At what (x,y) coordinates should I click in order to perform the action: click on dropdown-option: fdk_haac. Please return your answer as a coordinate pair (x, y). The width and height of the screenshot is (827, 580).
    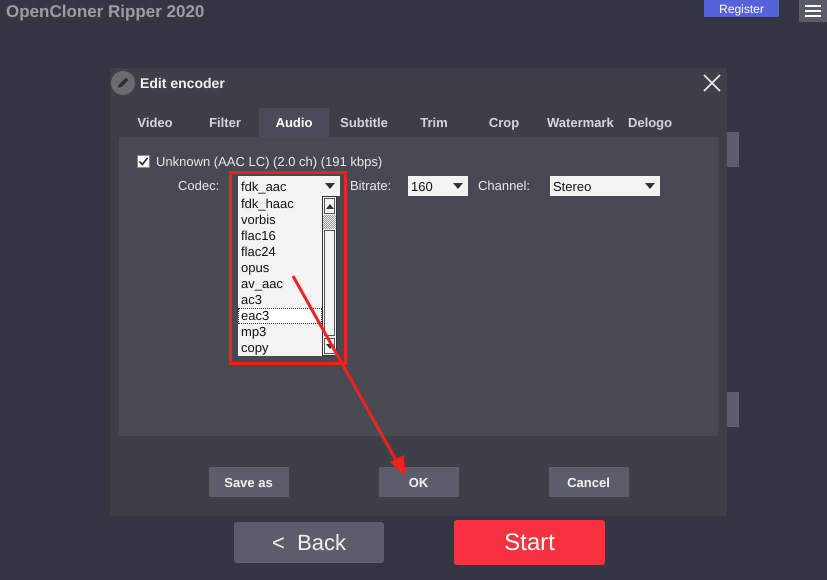
    Looking at the image, I should click on (280, 204).